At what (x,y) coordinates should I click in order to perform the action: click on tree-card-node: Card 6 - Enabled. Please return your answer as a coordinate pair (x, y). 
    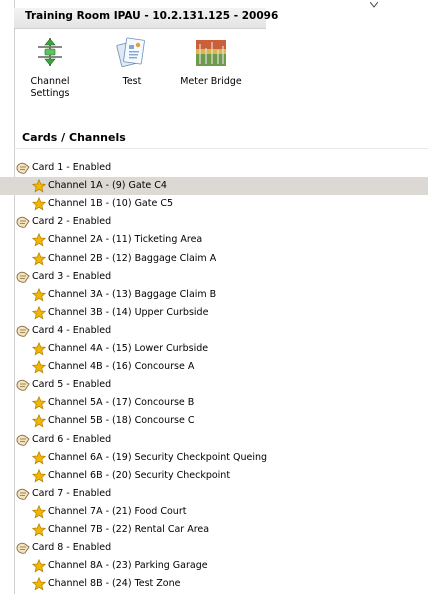
    Looking at the image, I should click on (214, 440).